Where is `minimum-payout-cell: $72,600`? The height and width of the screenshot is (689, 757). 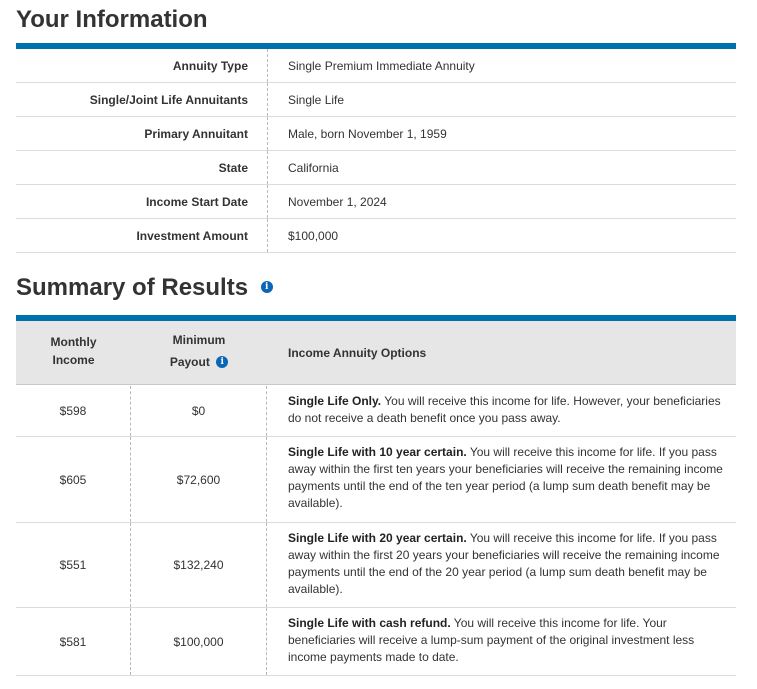
minimum-payout-cell: $72,600 is located at coordinates (199, 479).